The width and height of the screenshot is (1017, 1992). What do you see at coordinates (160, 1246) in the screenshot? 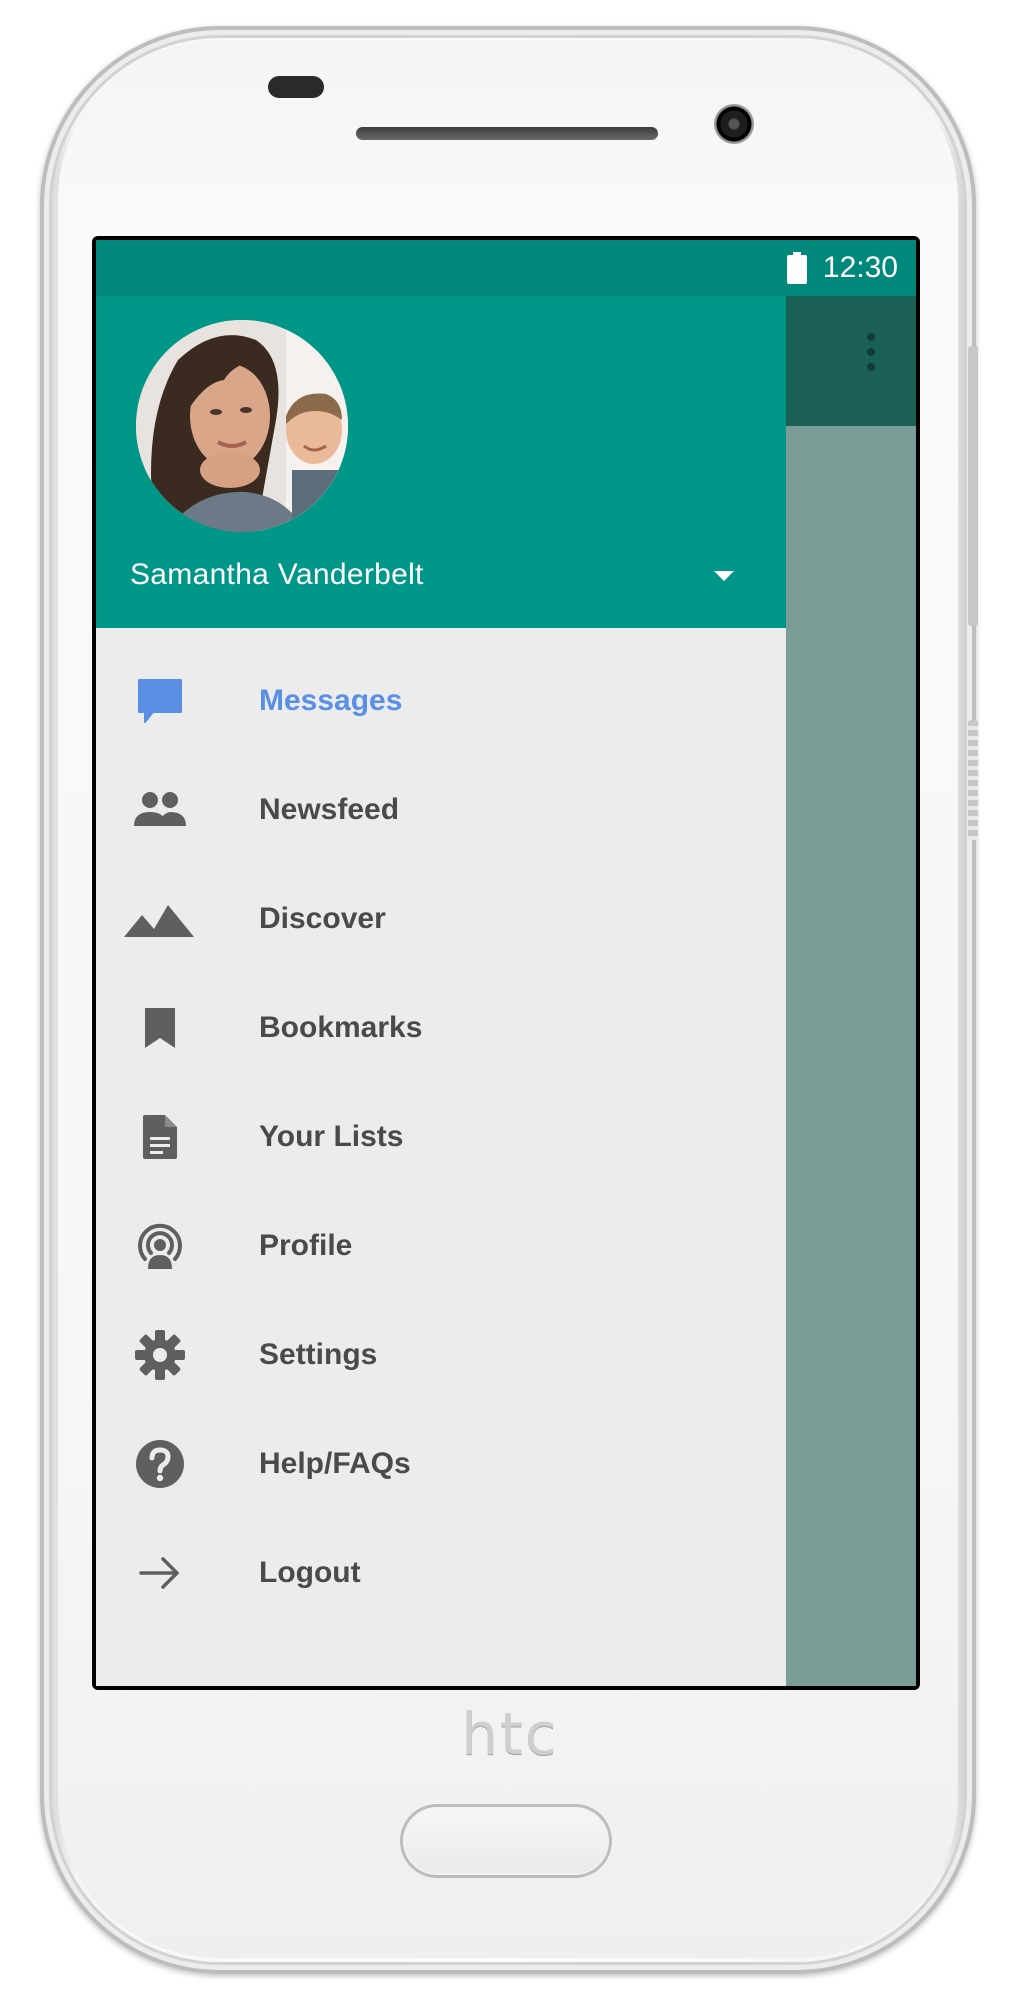
I see `podcast-icon` at bounding box center [160, 1246].